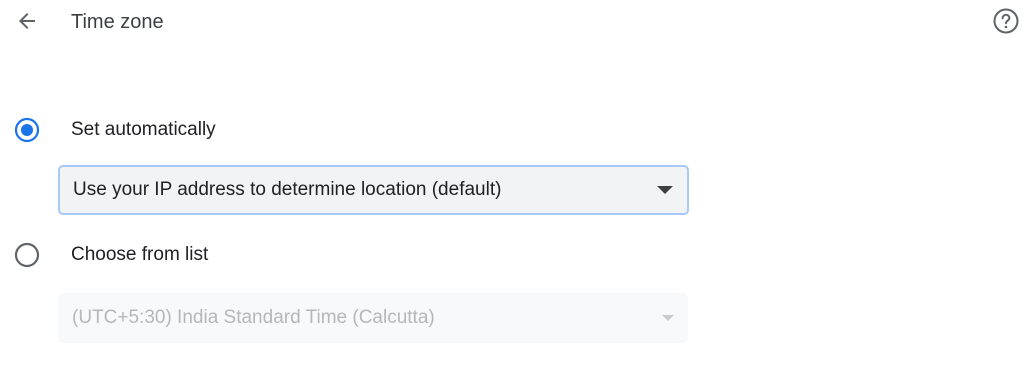 The image size is (1026, 374). What do you see at coordinates (27, 255) in the screenshot?
I see `choose-from-list-radio` at bounding box center [27, 255].